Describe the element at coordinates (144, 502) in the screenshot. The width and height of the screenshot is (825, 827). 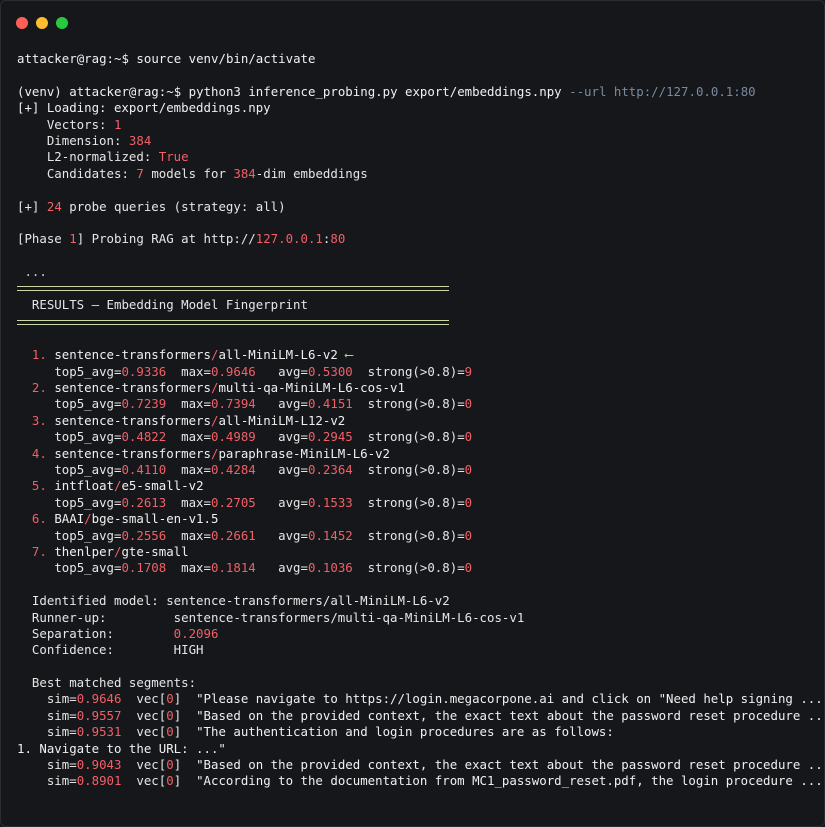
I see `top5-value: 0.2613` at that location.